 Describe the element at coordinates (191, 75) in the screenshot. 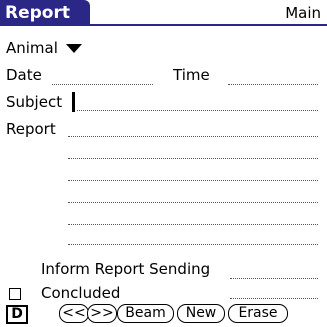

I see `time-label: Time` at that location.